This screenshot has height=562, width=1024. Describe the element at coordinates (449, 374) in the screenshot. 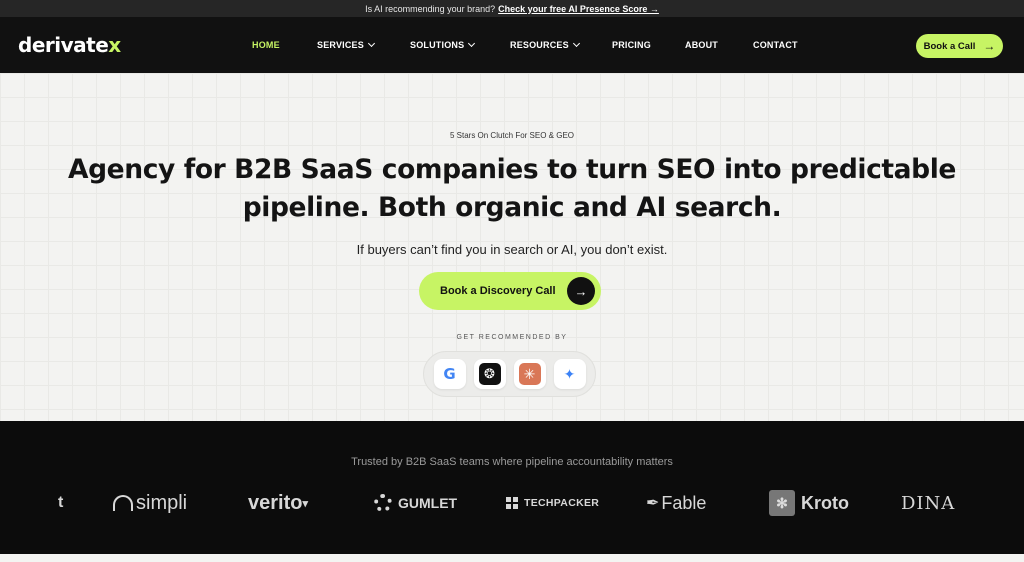

I see `google-icon: G` at that location.